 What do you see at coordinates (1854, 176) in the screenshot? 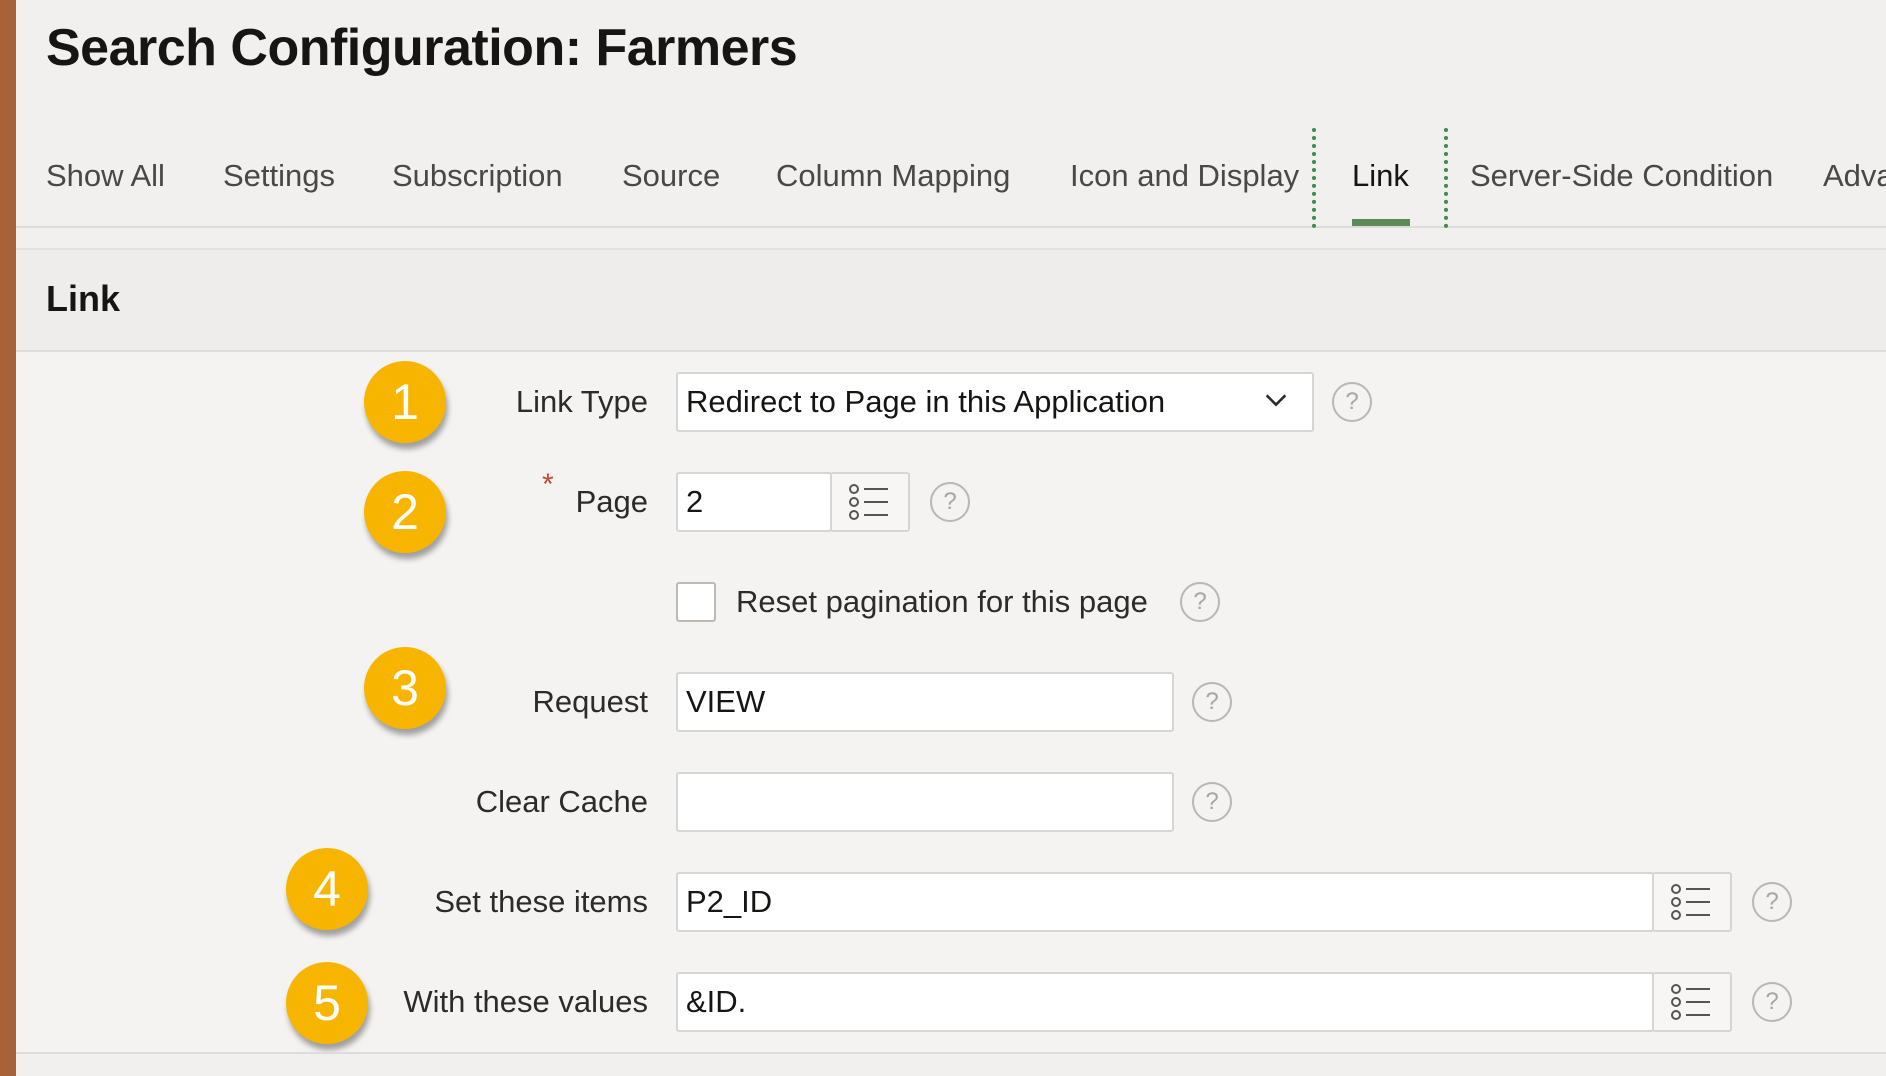
I see `tab-advanced: Adva` at bounding box center [1854, 176].